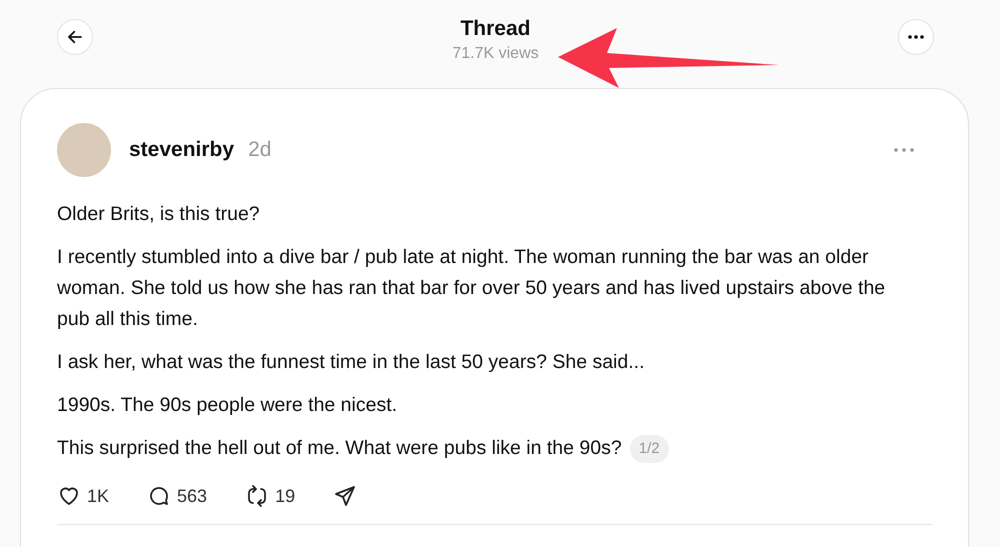  I want to click on back-arrow-icon, so click(75, 37).